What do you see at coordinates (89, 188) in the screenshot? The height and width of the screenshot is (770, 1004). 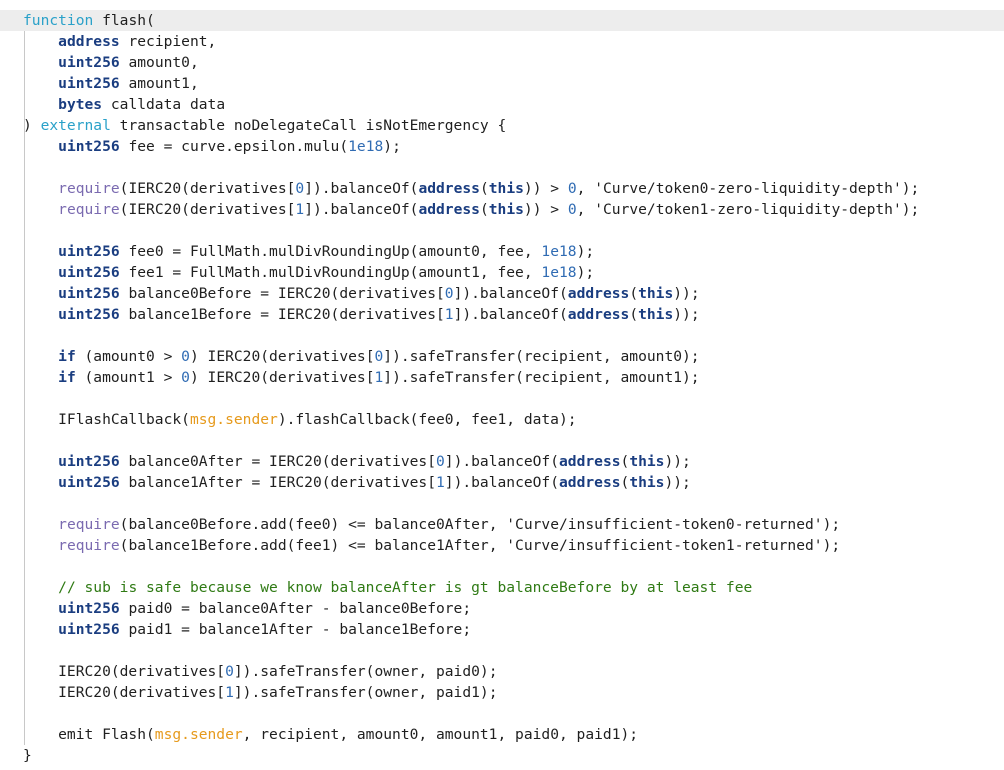 I see `code-token: require` at bounding box center [89, 188].